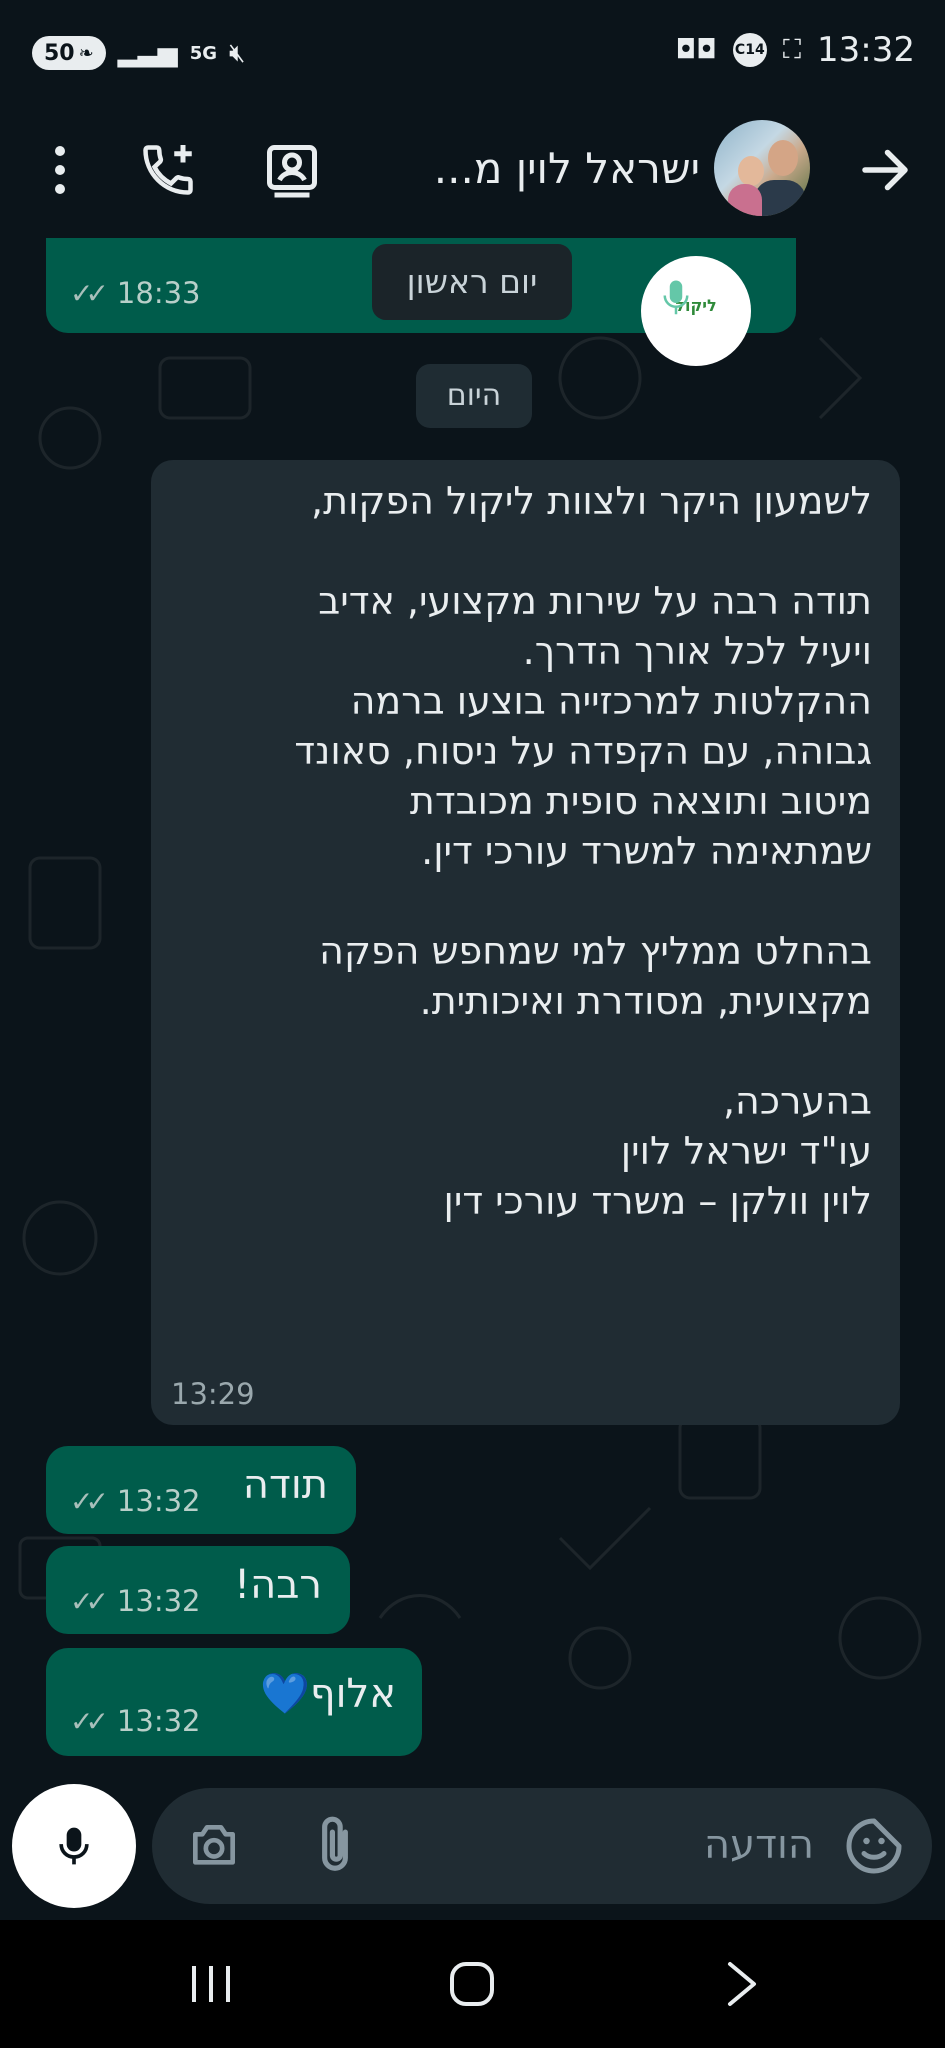  I want to click on status-left: 50 ❧ ▂▃▅ 5G 🔇︎, so click(138, 53).